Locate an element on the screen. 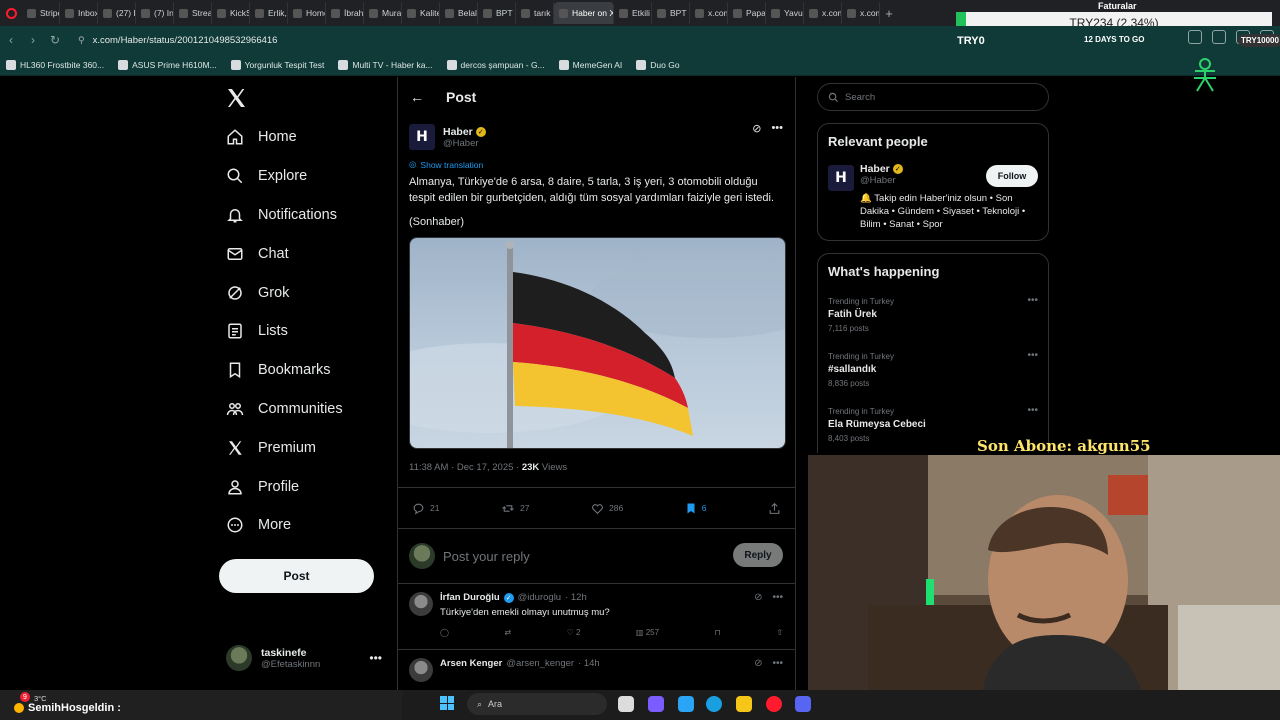 The image size is (1280, 720). nav-item-communities: Communities is located at coordinates (303, 409).